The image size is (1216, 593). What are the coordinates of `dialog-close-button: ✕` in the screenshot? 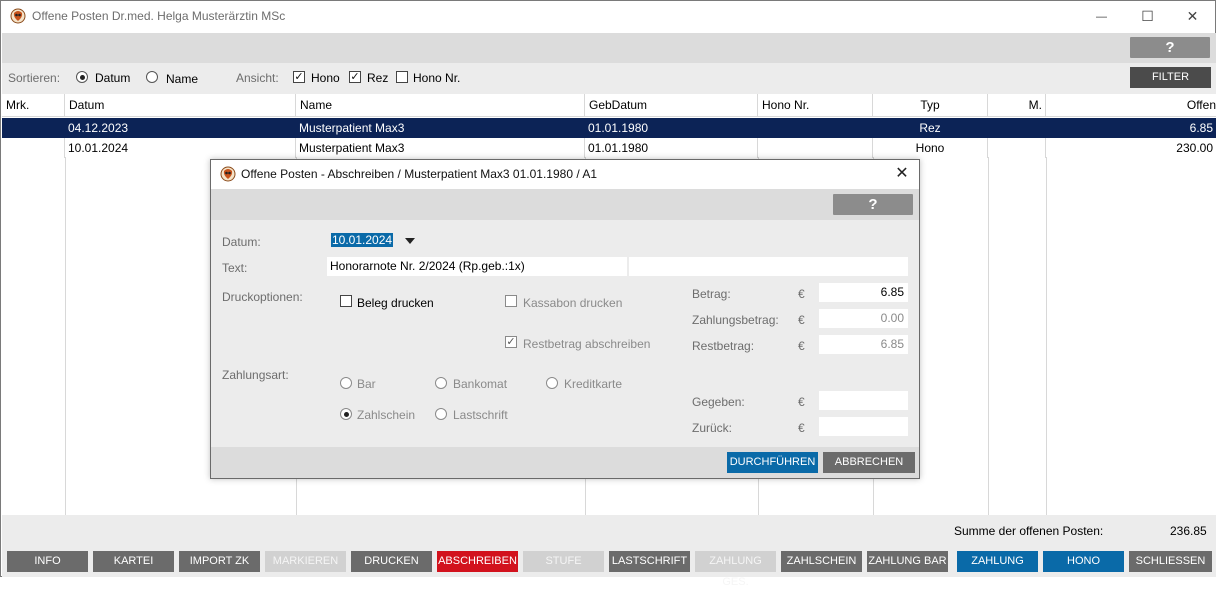 It's located at (902, 174).